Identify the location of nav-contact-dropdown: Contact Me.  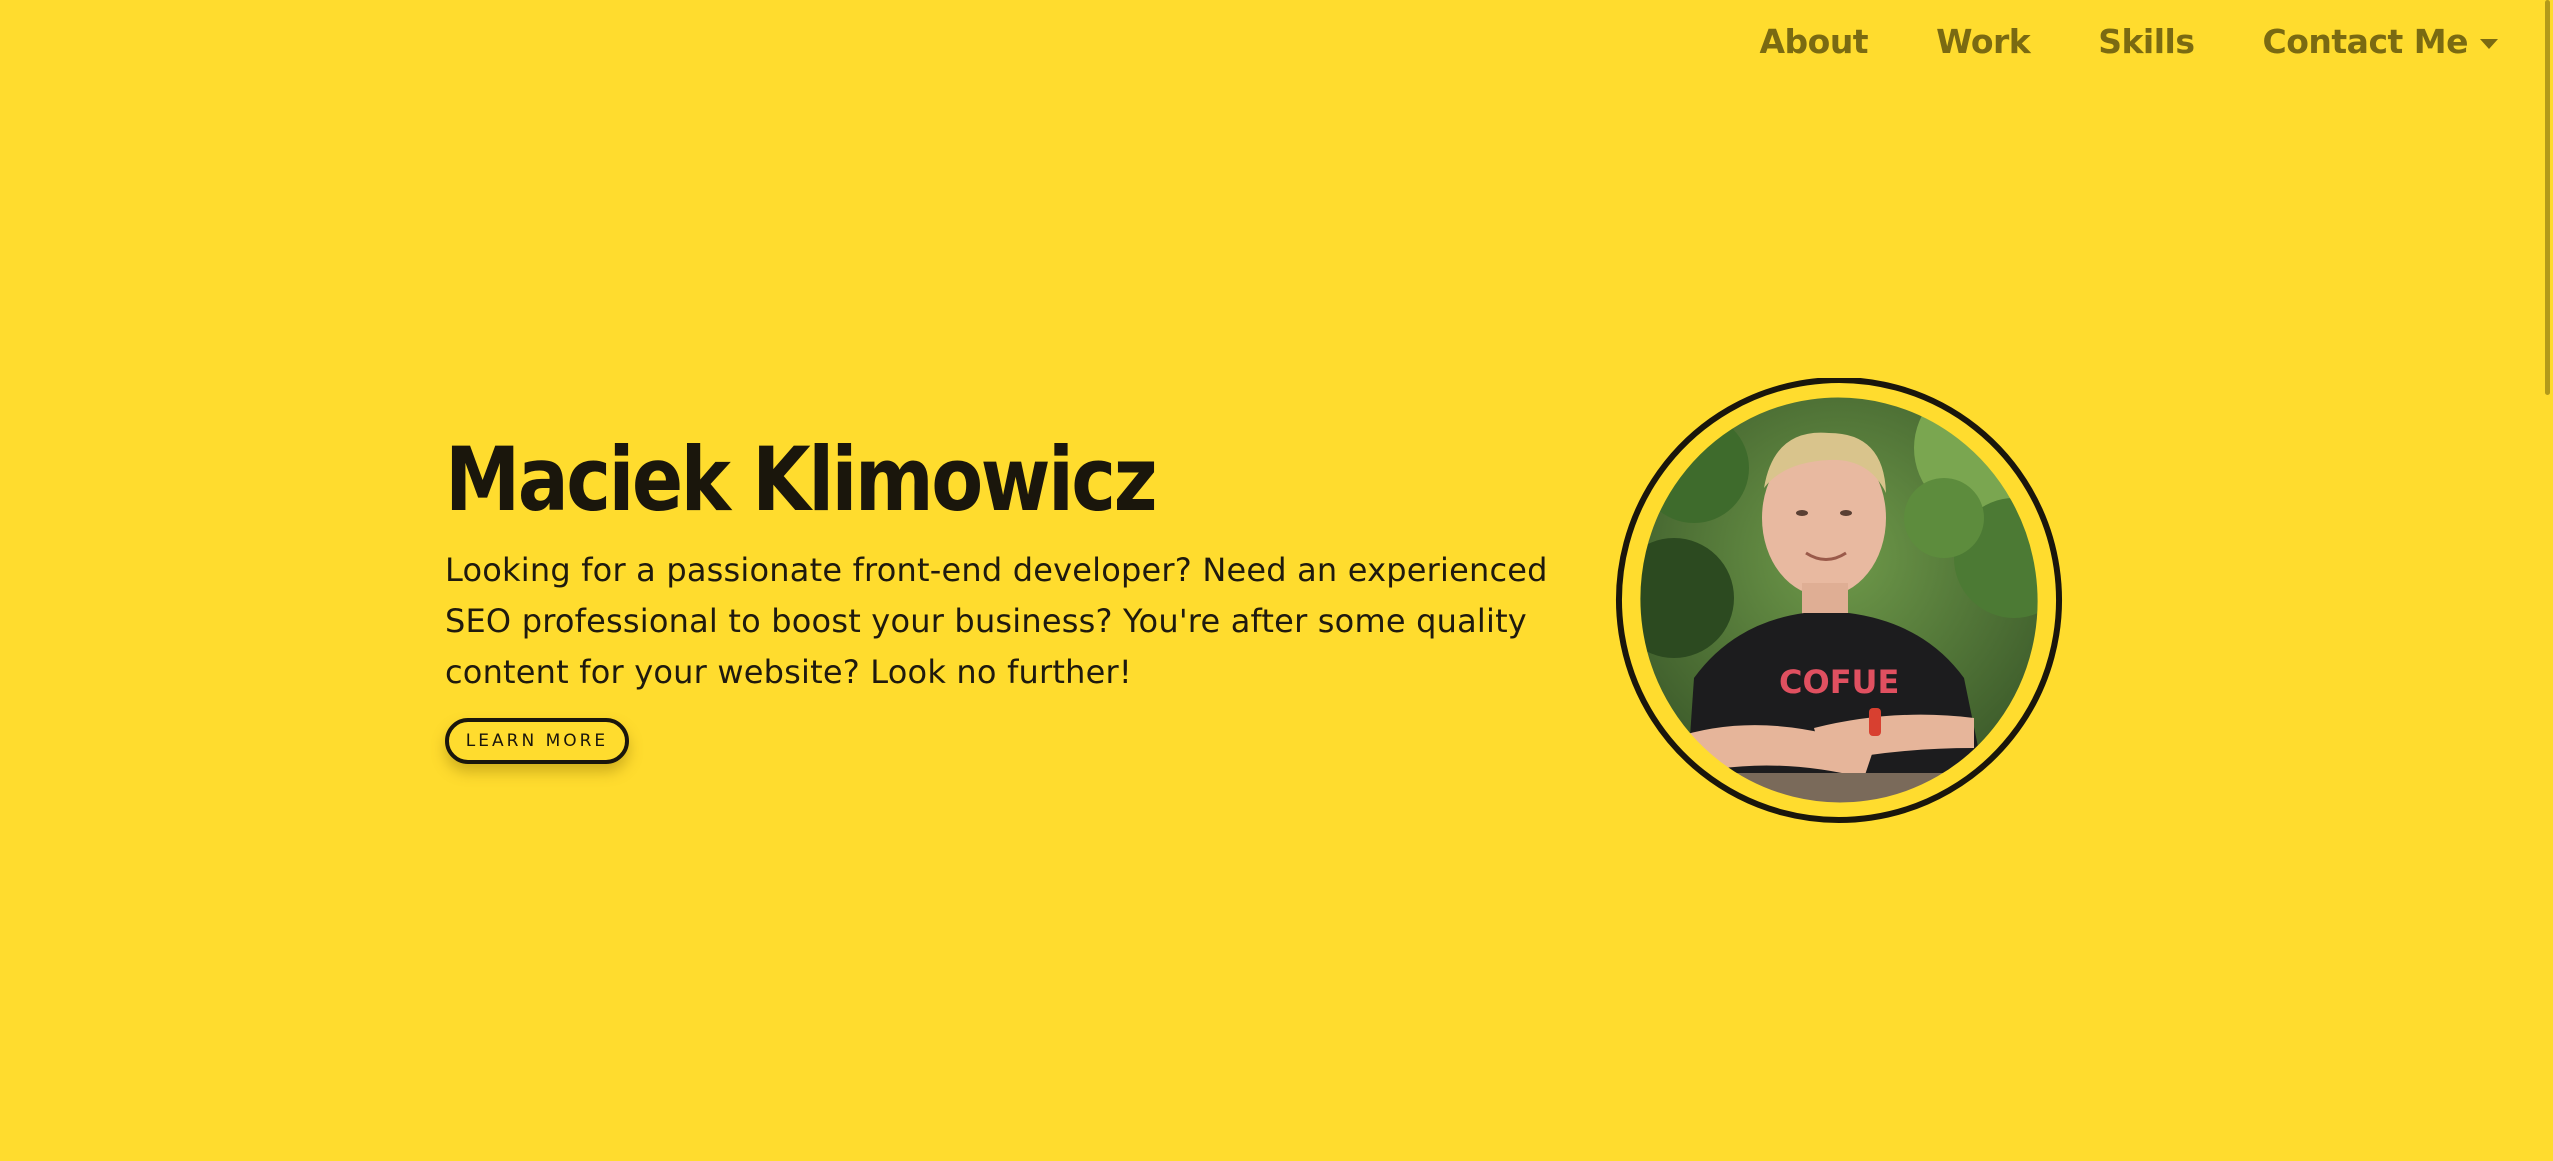
(2380, 41).